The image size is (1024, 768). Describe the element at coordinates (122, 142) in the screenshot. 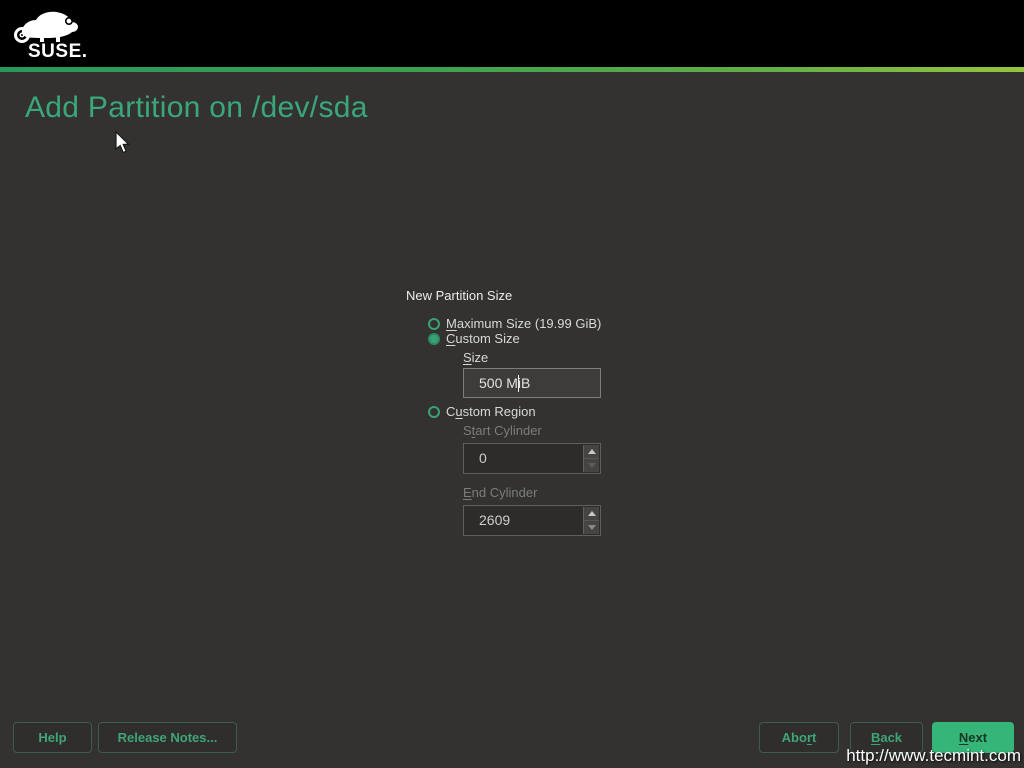

I see `mouse-cursor-icon` at that location.